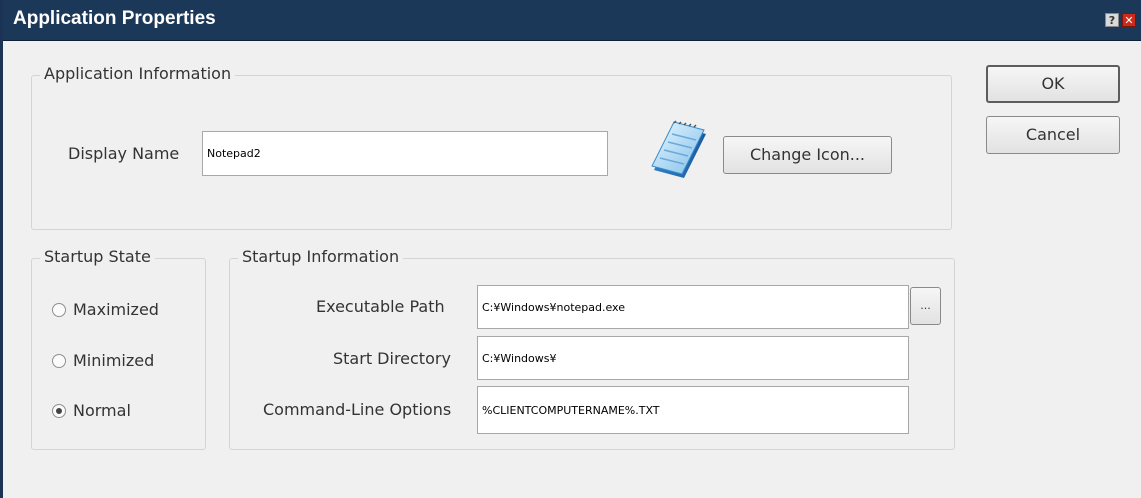  I want to click on notepad-icon, so click(679, 151).